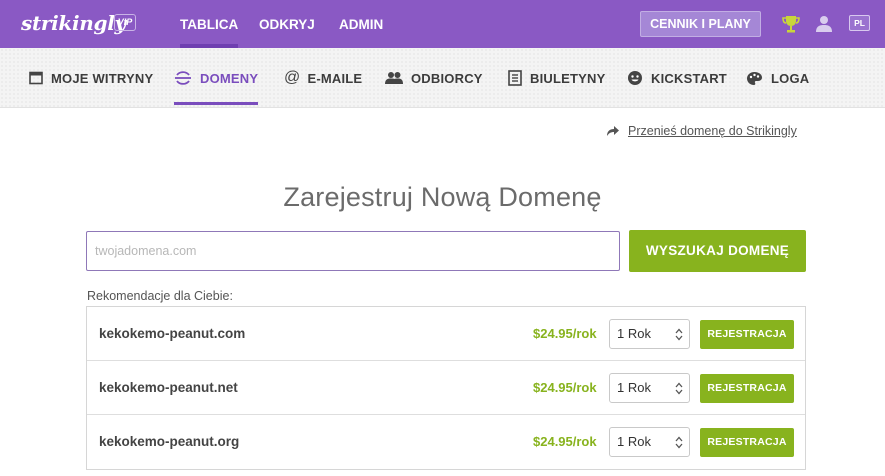 This screenshot has height=476, width=885. What do you see at coordinates (361, 24) in the screenshot?
I see `nav-admin: ADMIN` at bounding box center [361, 24].